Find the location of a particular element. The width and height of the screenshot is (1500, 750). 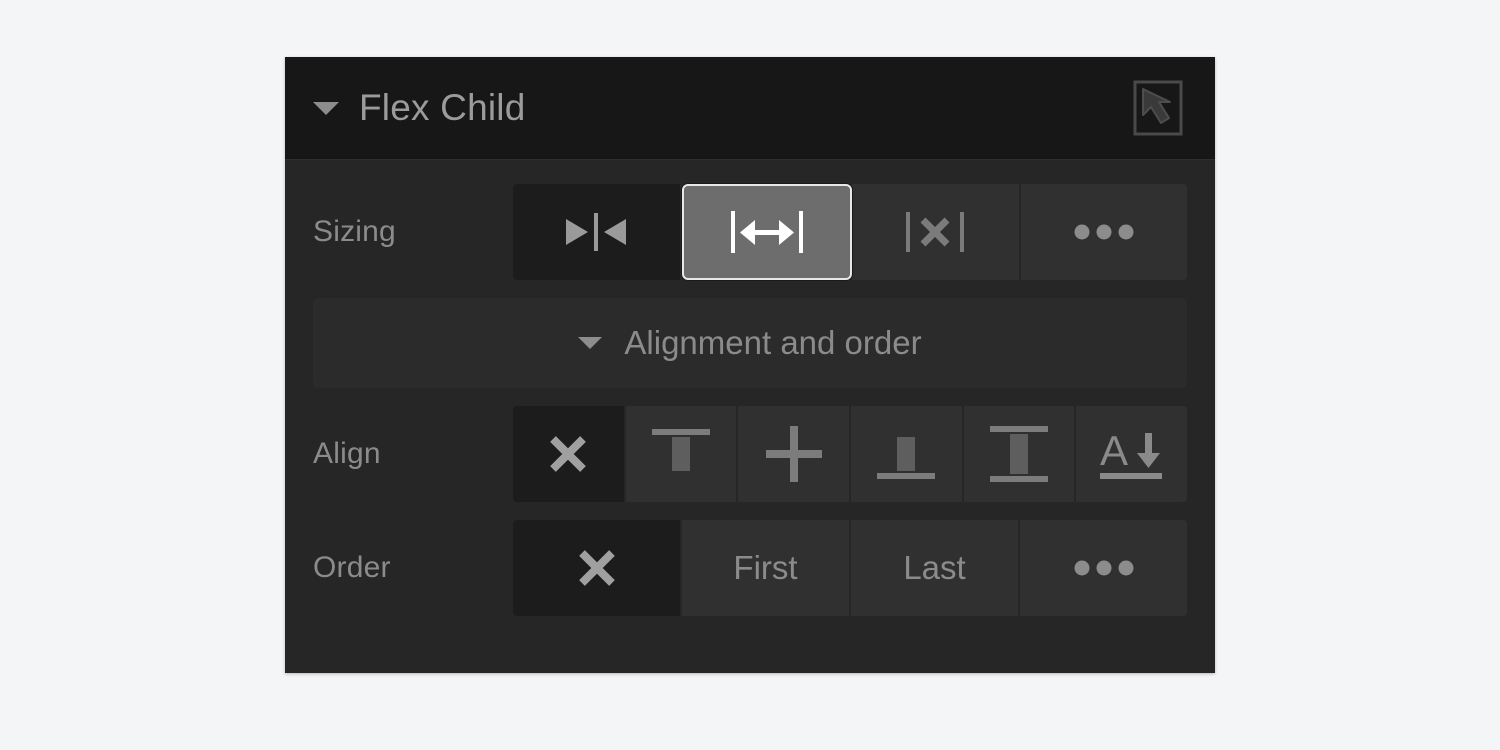

alignment-and-order-disclosure: Alignment and order is located at coordinates (750, 343).